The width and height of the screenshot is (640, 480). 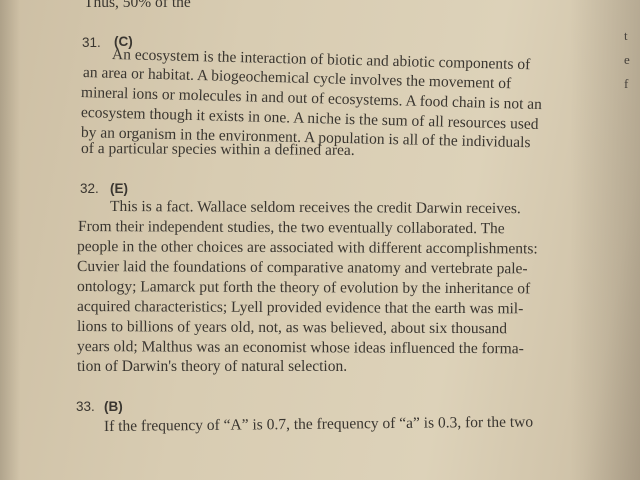 I want to click on side-mark: e, so click(x=627, y=59).